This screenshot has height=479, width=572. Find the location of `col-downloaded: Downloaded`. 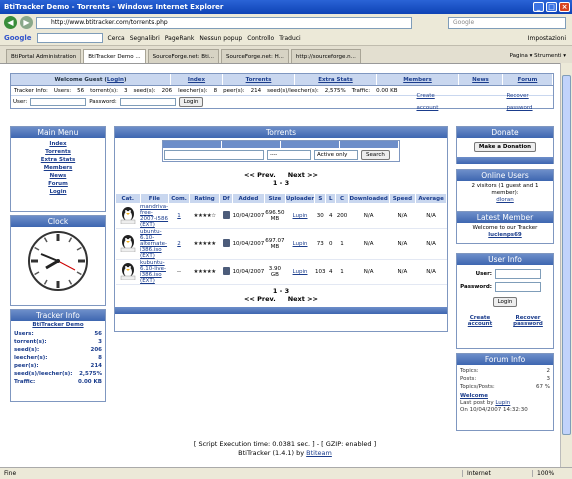

col-downloaded: Downloaded is located at coordinates (368, 198).